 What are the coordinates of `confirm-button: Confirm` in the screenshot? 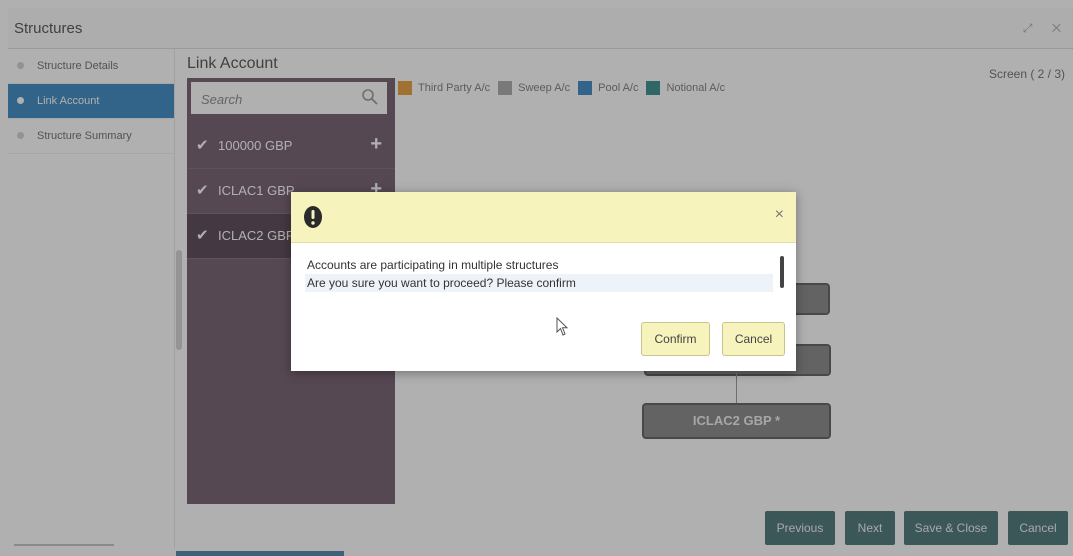 It's located at (675, 339).